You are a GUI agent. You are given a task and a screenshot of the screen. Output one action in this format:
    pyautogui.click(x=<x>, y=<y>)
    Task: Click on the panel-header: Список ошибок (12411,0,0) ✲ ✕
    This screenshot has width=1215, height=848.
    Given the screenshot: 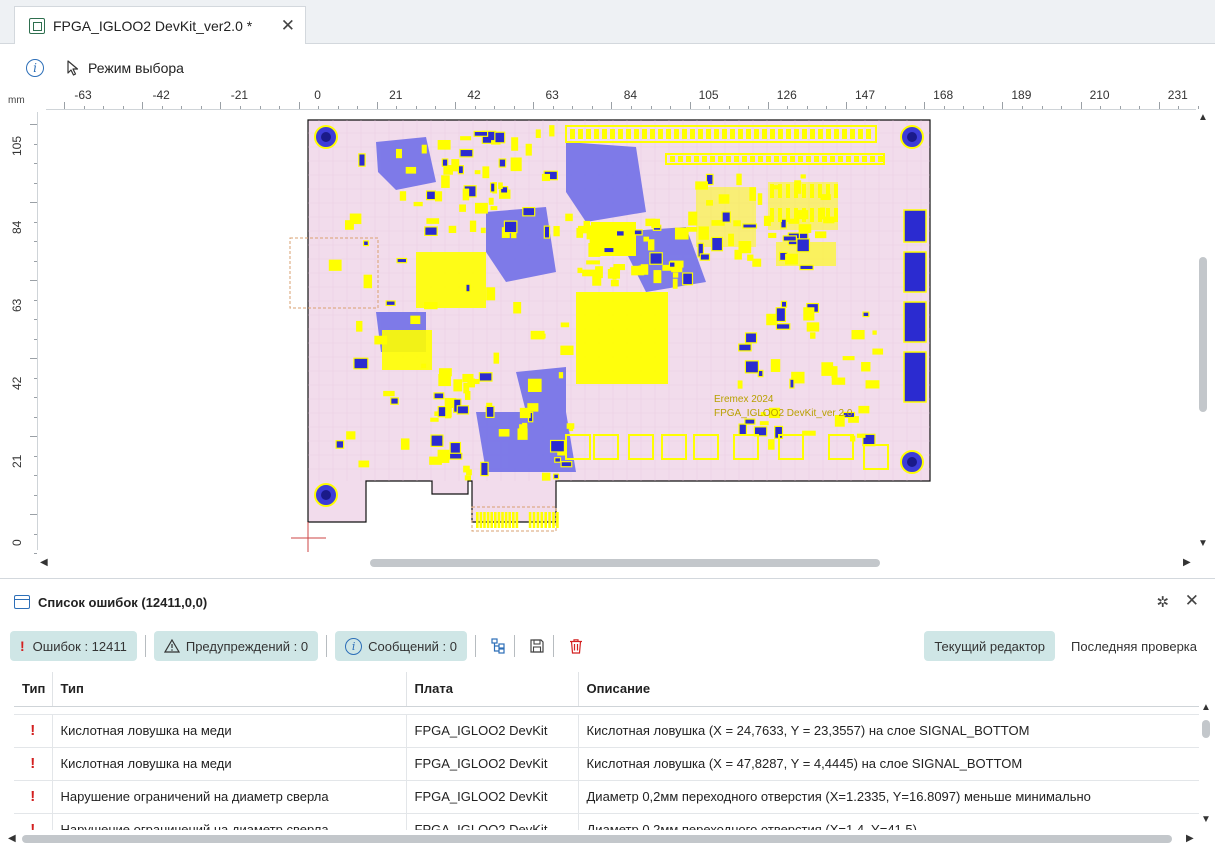 What is the action you would take?
    pyautogui.click(x=607, y=602)
    